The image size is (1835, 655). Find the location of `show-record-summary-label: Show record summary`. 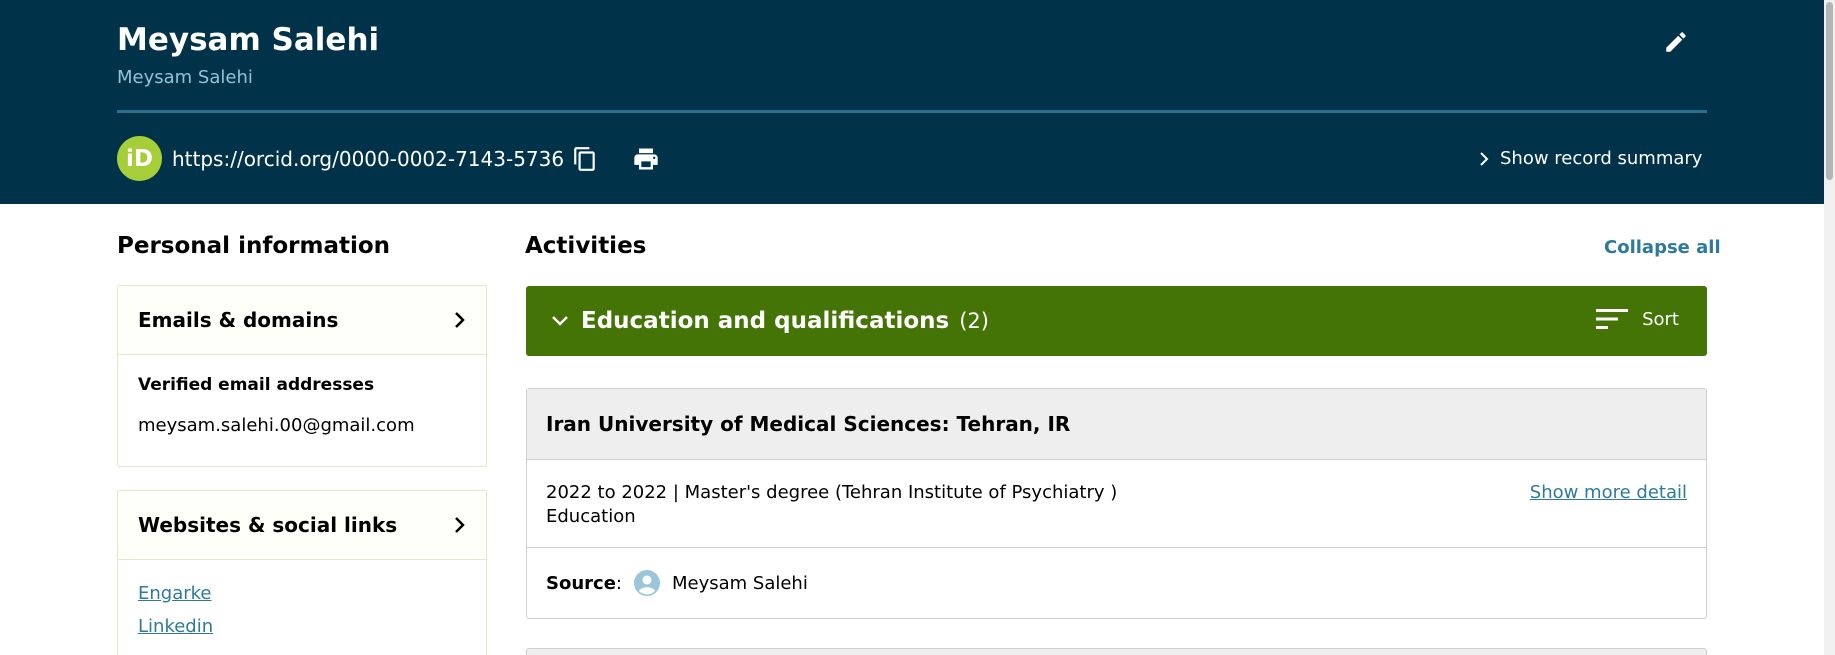

show-record-summary-label: Show record summary is located at coordinates (1601, 158).